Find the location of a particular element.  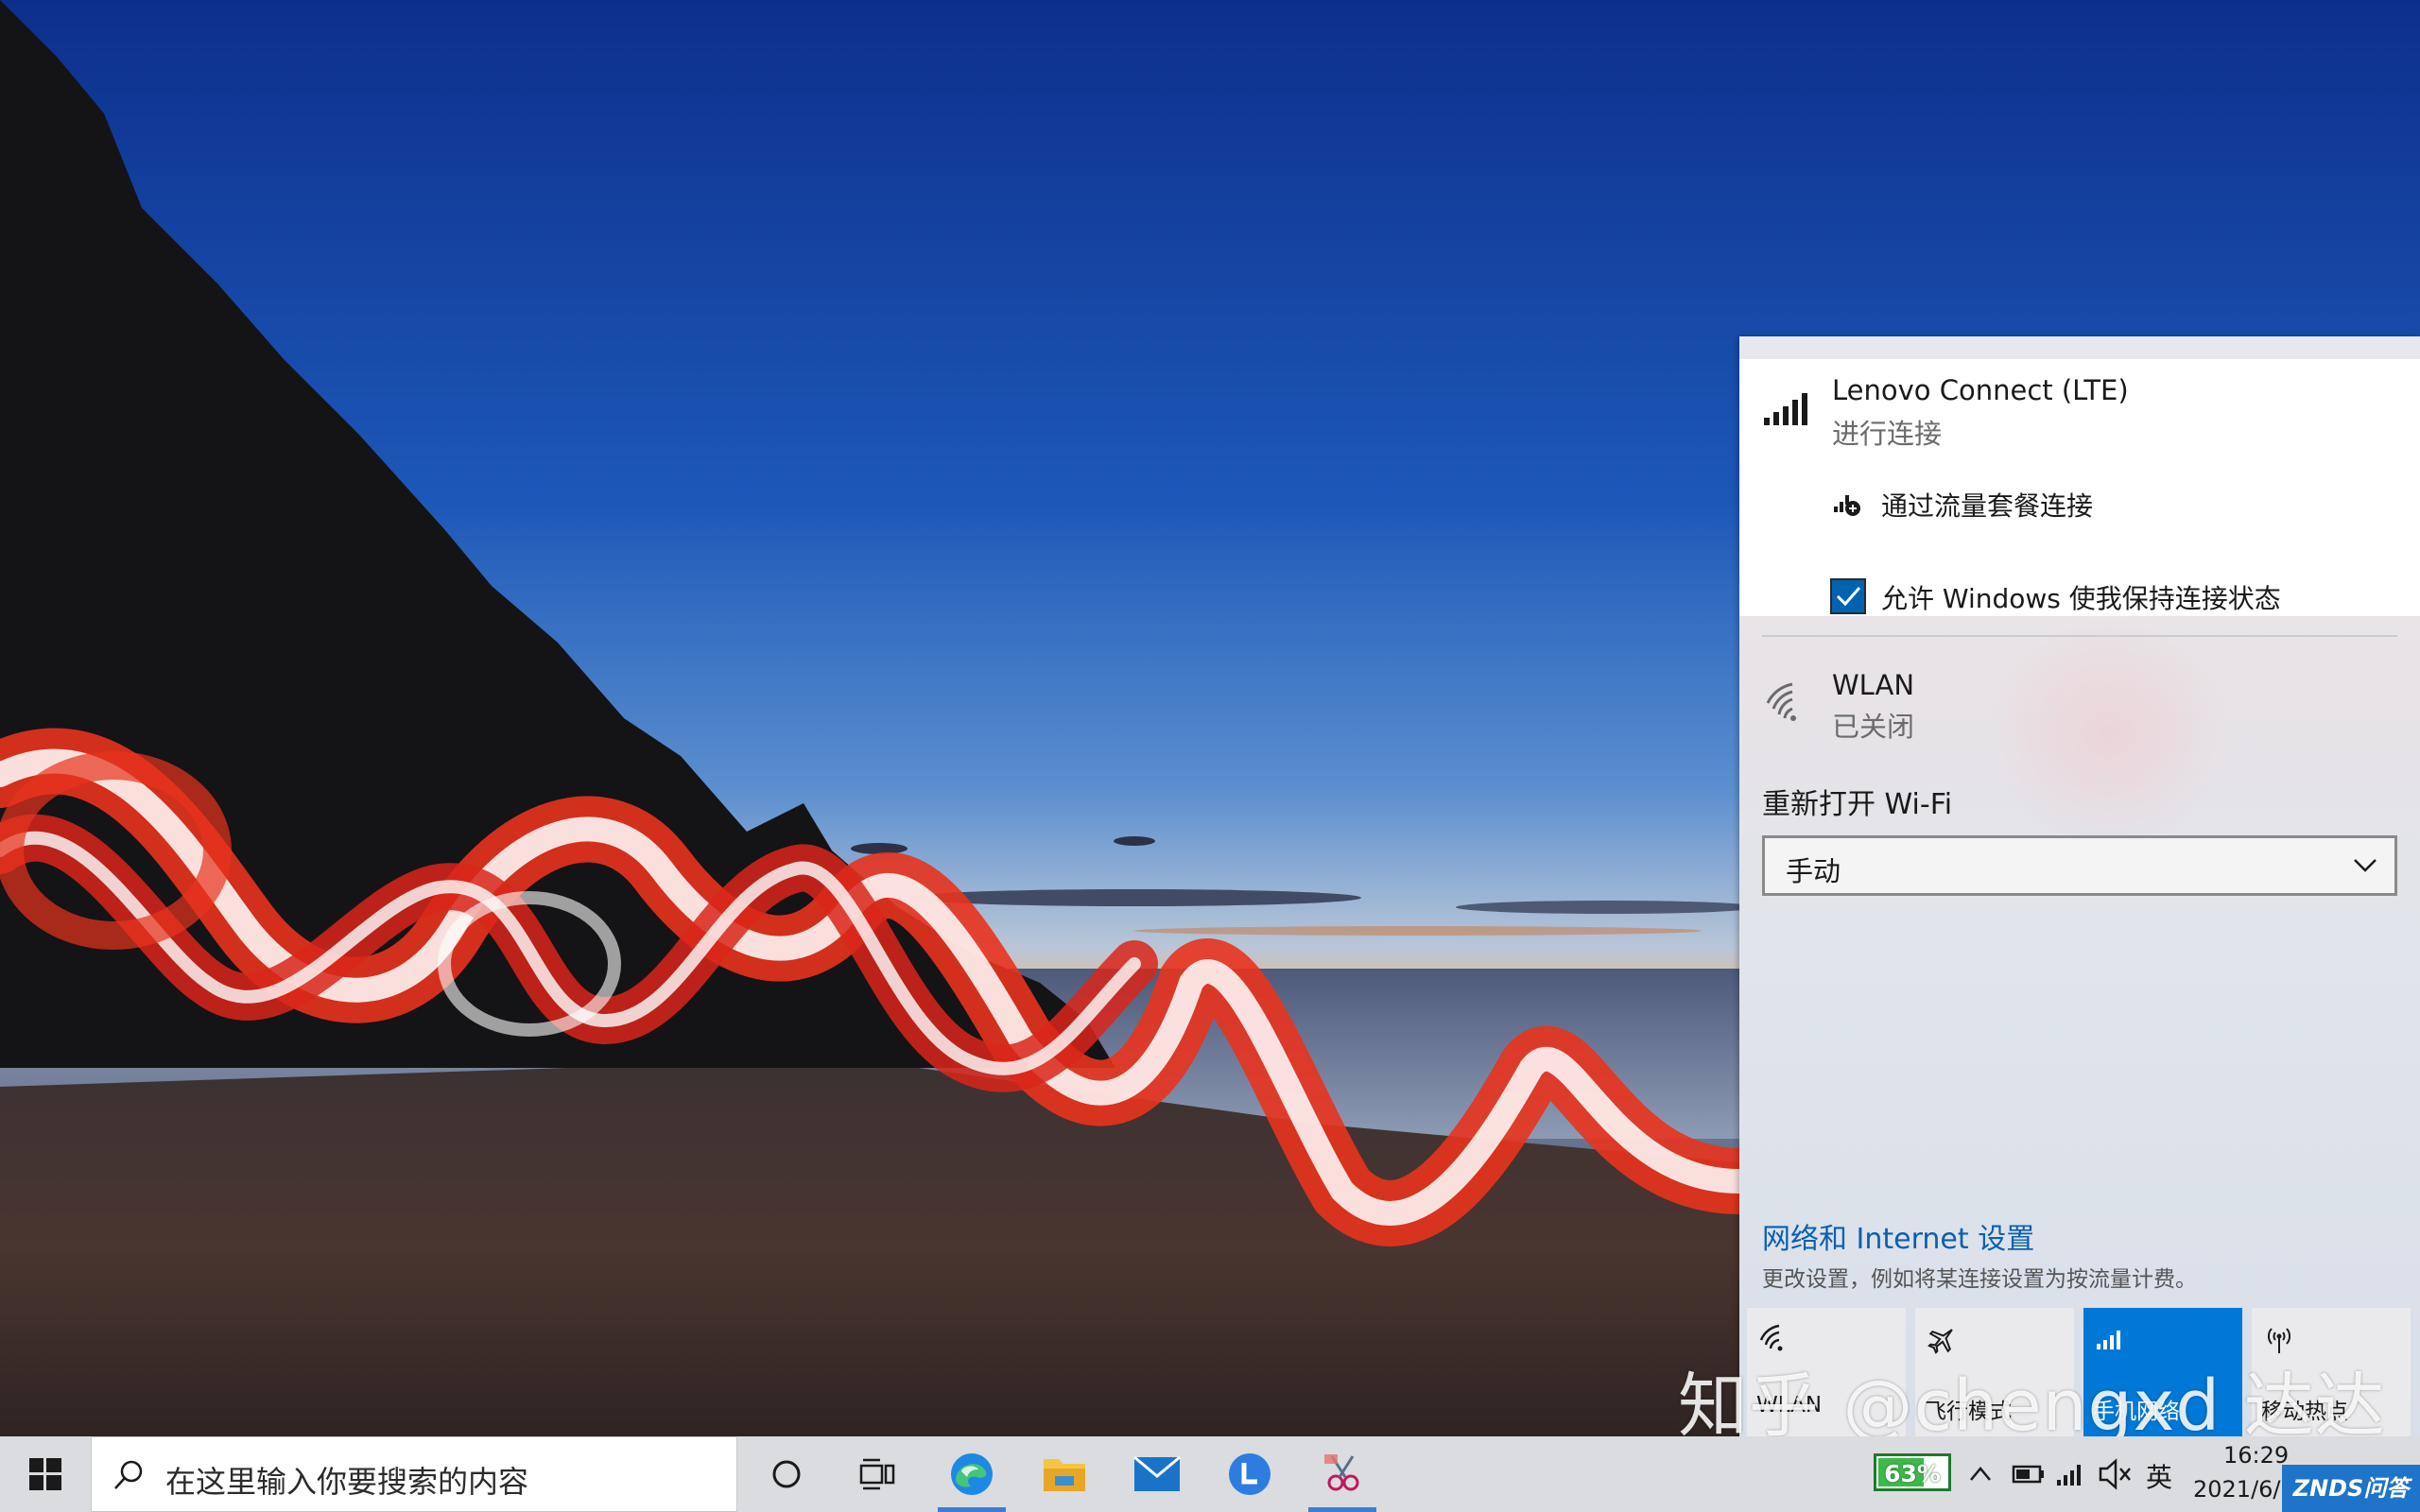

metered-connection-icon is located at coordinates (1847, 505).